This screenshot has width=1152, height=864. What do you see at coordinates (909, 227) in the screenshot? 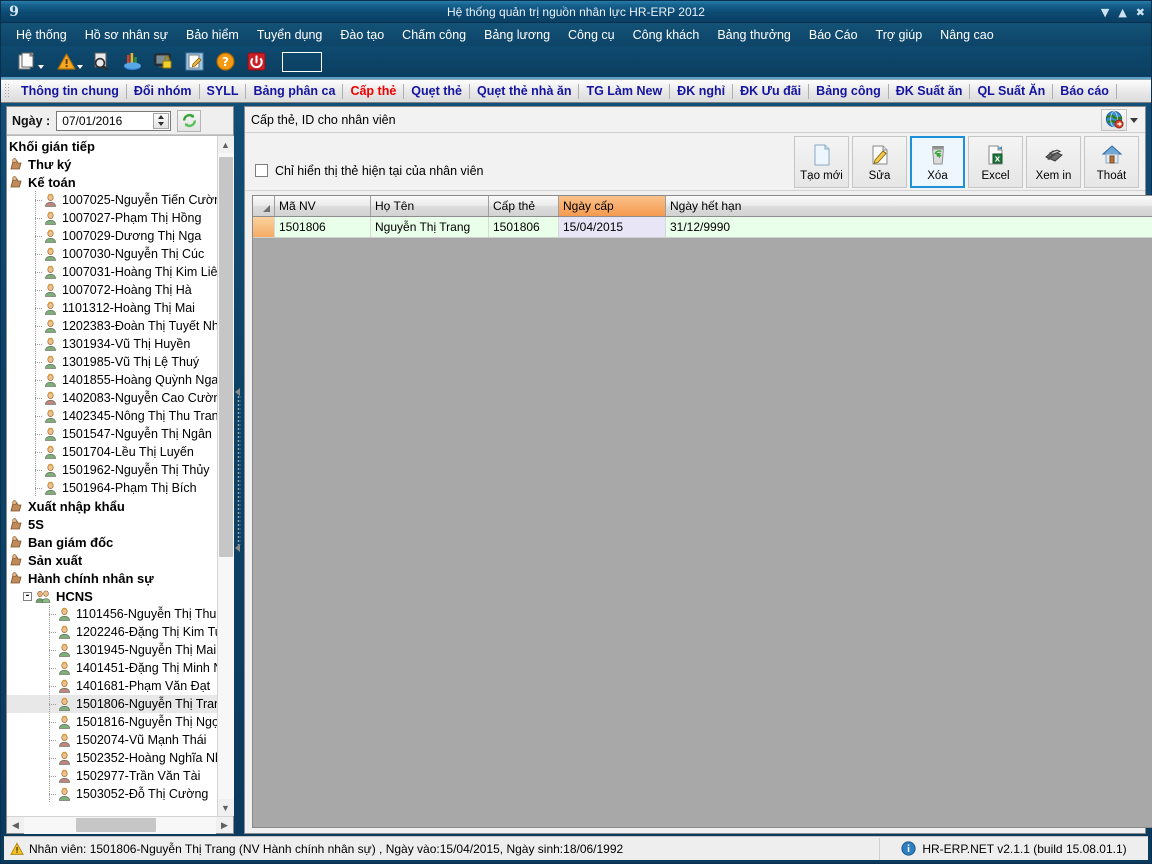
I see `table-cell: 31/12/9990` at bounding box center [909, 227].